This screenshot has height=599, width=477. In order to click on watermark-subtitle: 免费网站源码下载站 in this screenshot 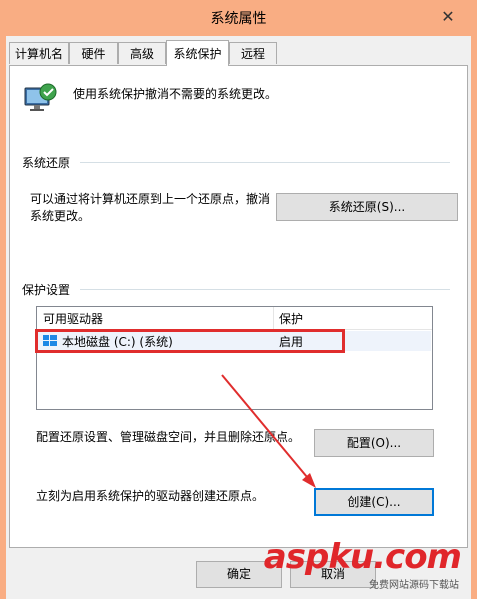, I will do `click(414, 585)`.